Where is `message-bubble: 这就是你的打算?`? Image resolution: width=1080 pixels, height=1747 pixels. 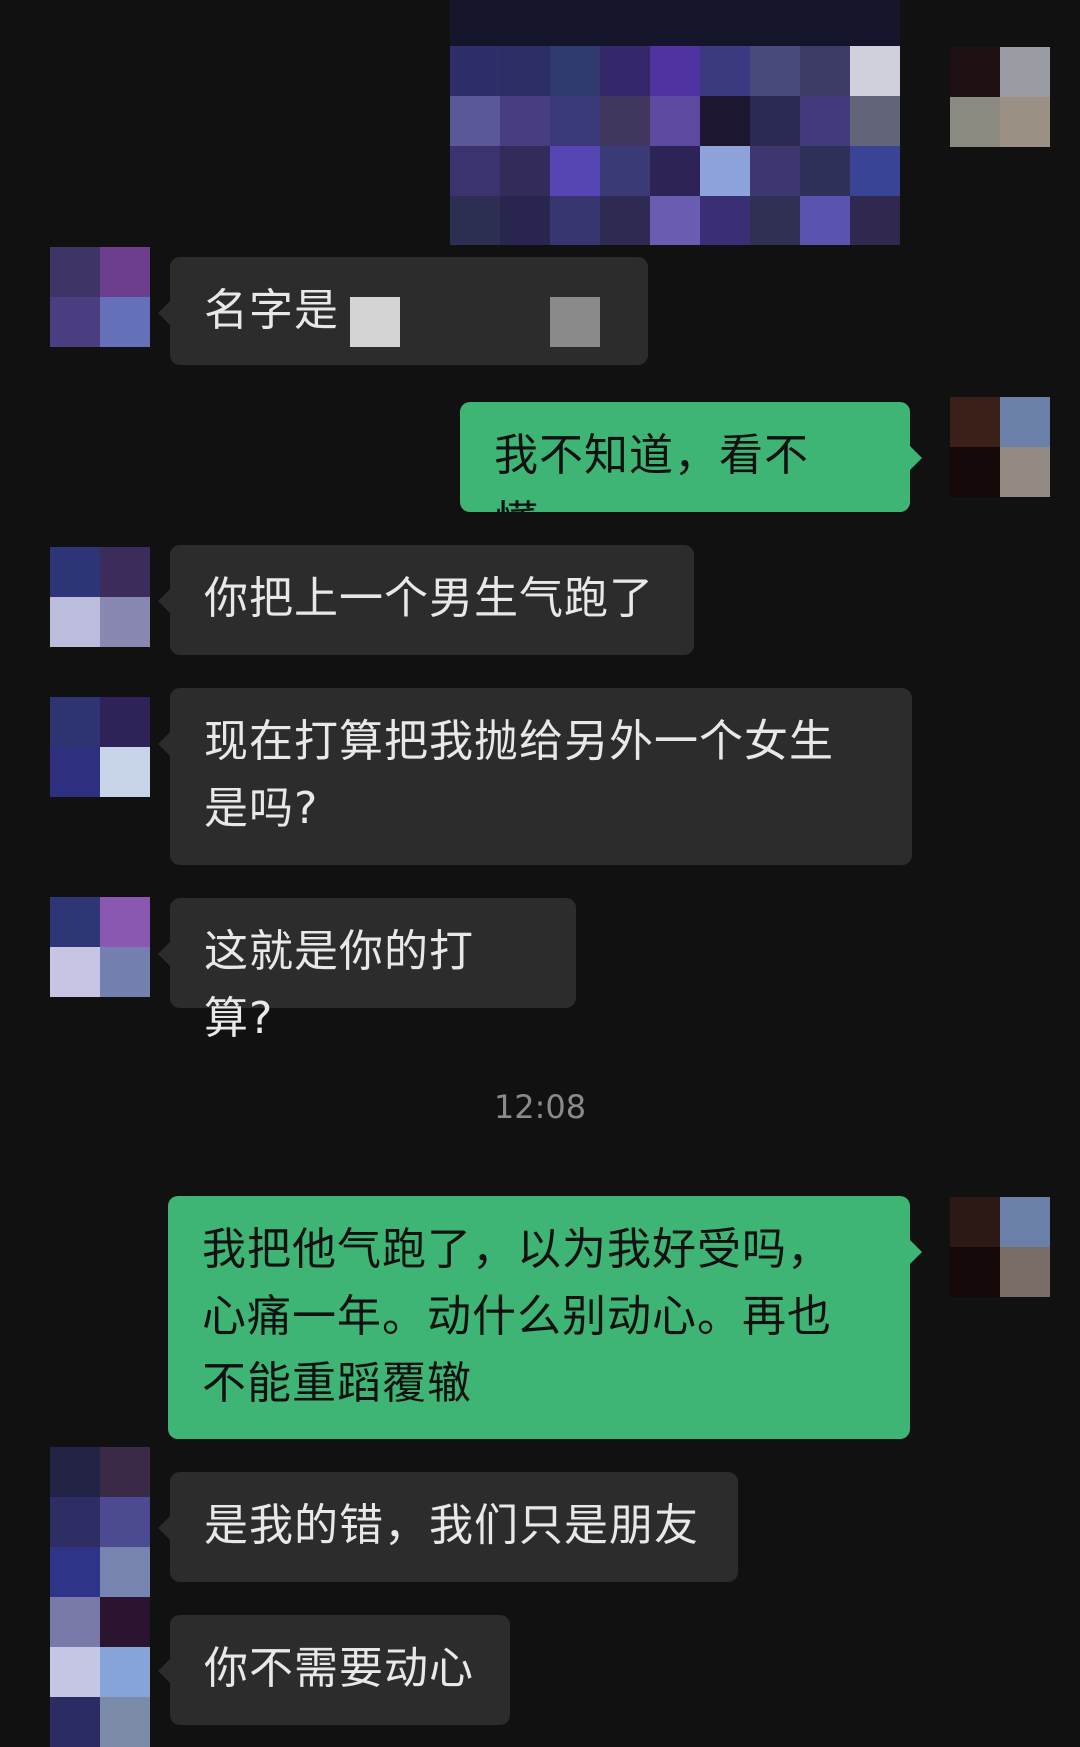 message-bubble: 这就是你的打算? is located at coordinates (367, 971).